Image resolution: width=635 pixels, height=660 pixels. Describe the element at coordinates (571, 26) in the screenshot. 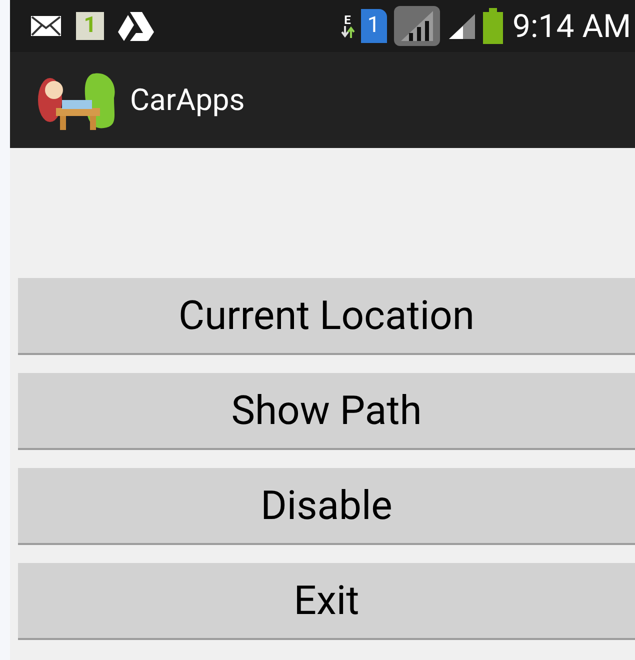

I see `clock: 9:14 AM` at that location.